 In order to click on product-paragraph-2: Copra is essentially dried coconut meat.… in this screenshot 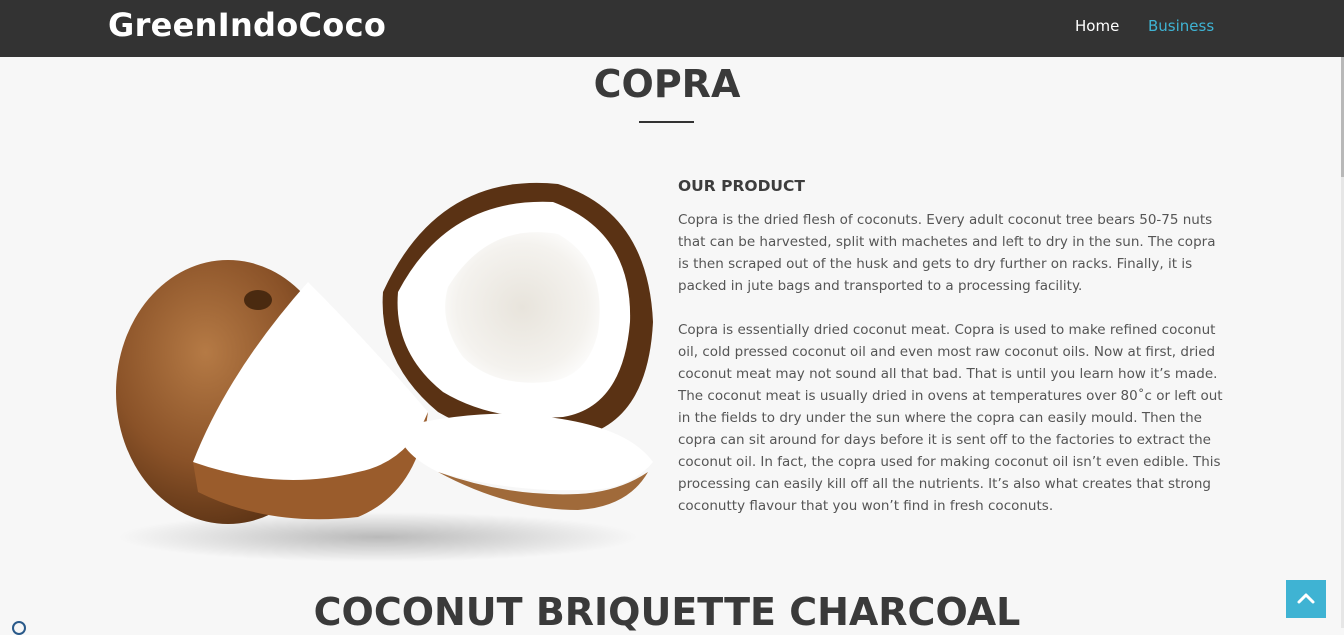, I will do `click(950, 418)`.